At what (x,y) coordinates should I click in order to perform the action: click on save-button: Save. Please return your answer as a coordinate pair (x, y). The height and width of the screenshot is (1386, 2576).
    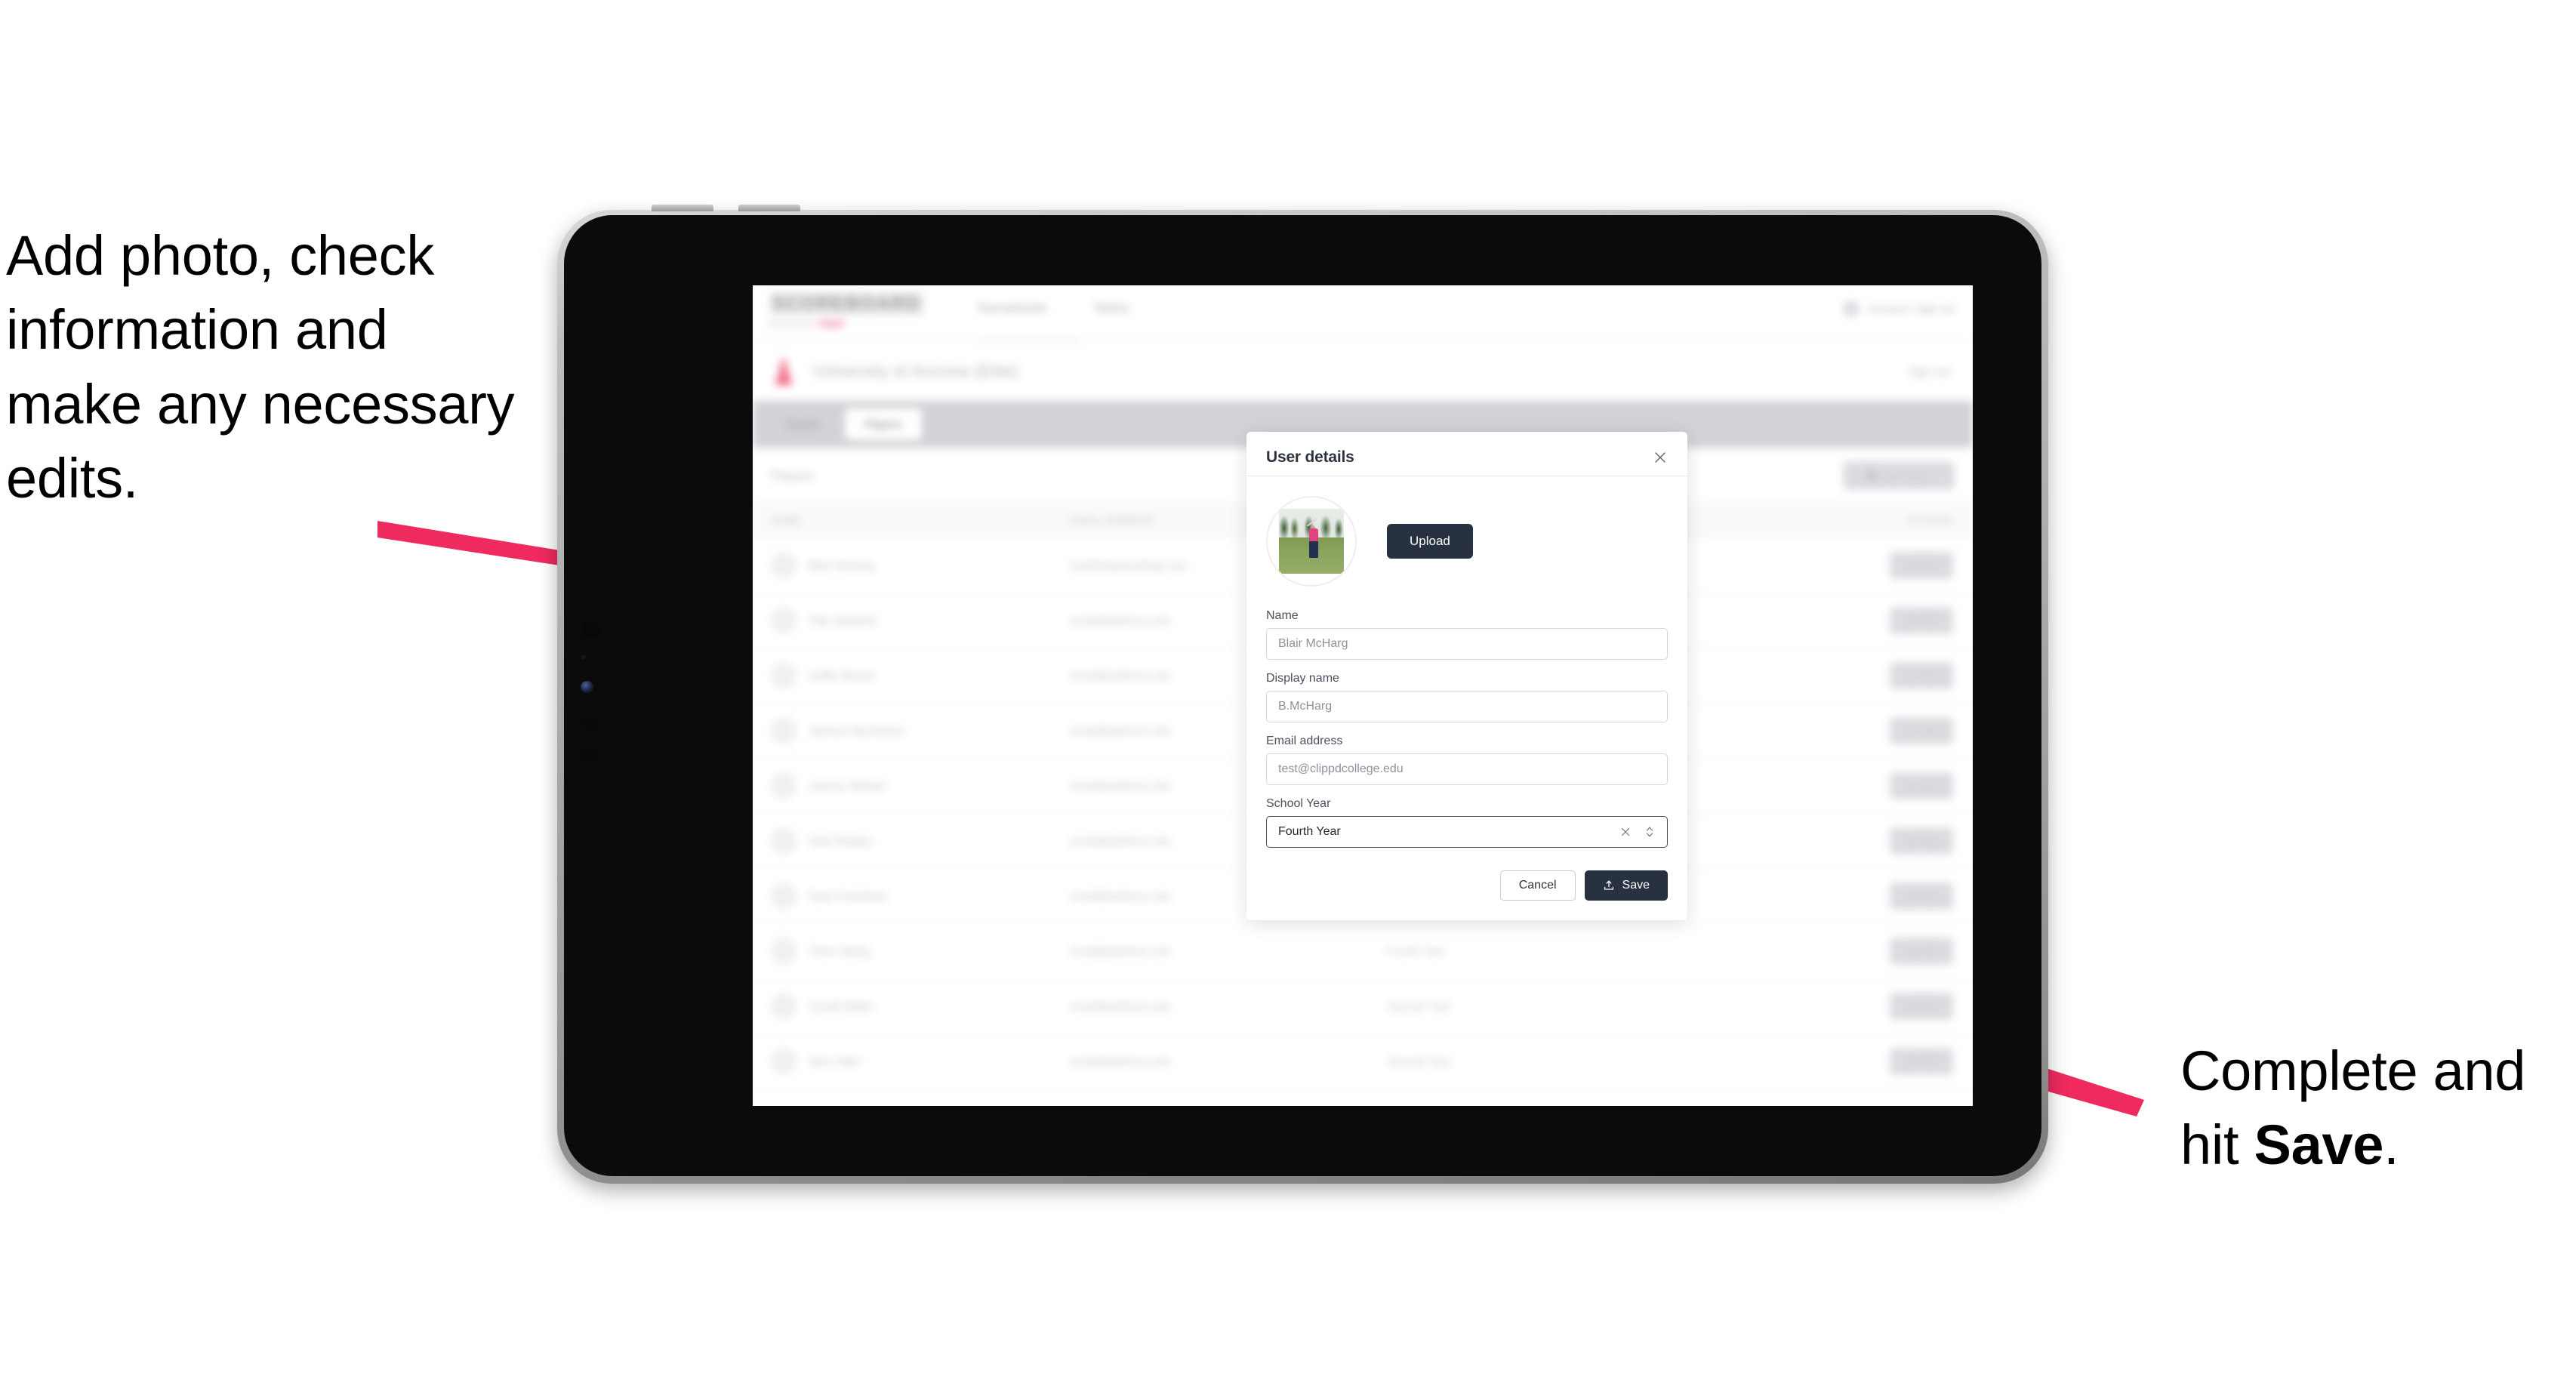
    Looking at the image, I should click on (1626, 885).